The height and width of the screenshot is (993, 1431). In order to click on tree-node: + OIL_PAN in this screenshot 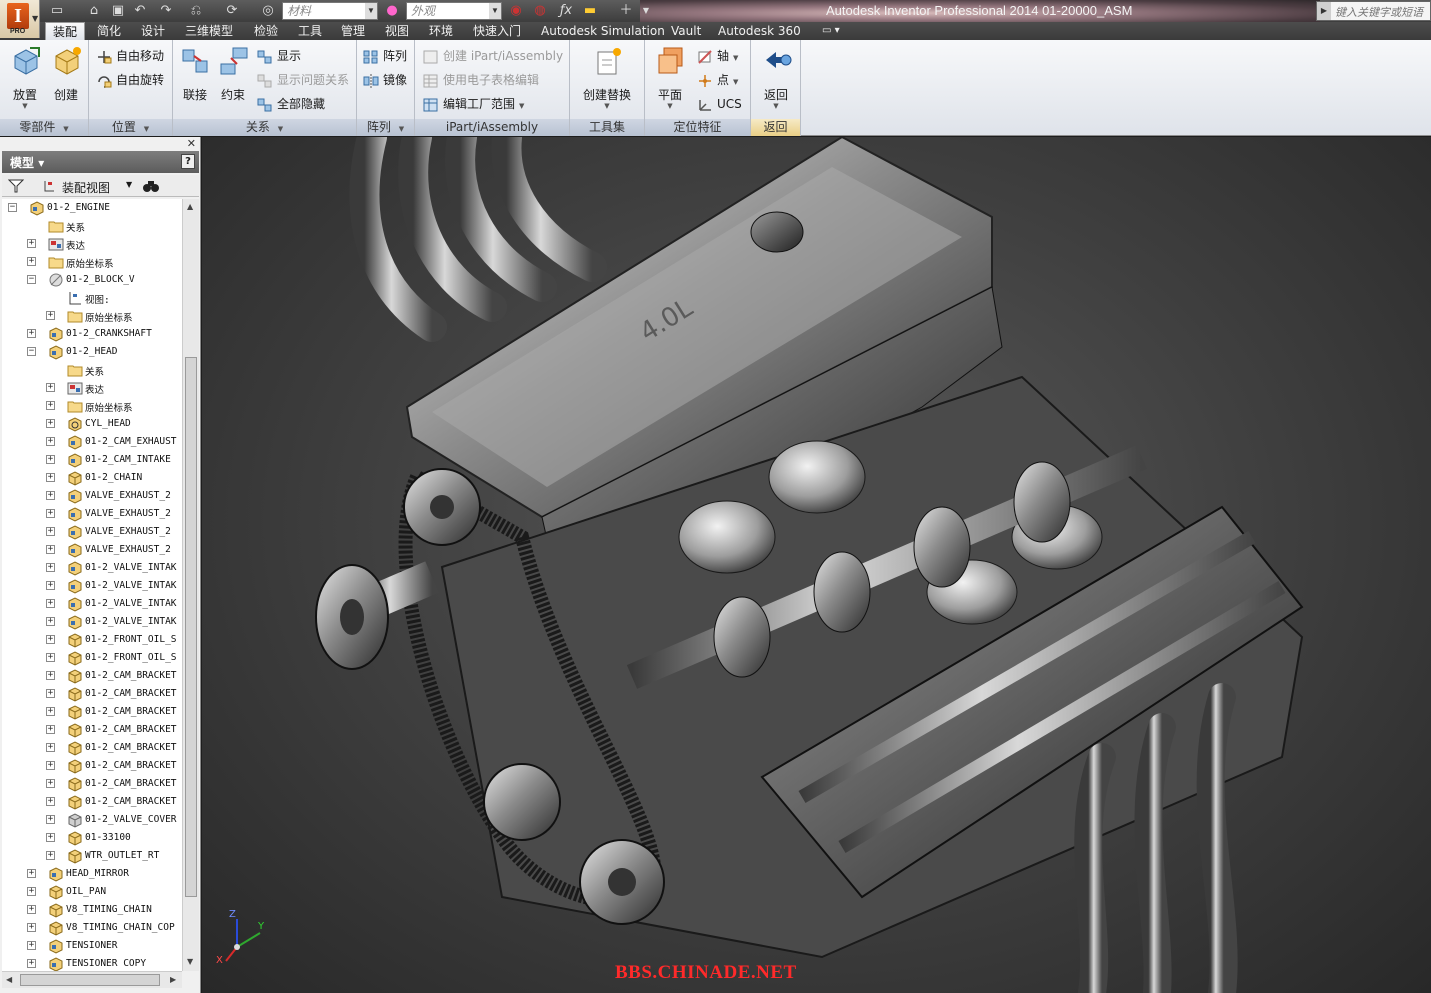, I will do `click(92, 892)`.